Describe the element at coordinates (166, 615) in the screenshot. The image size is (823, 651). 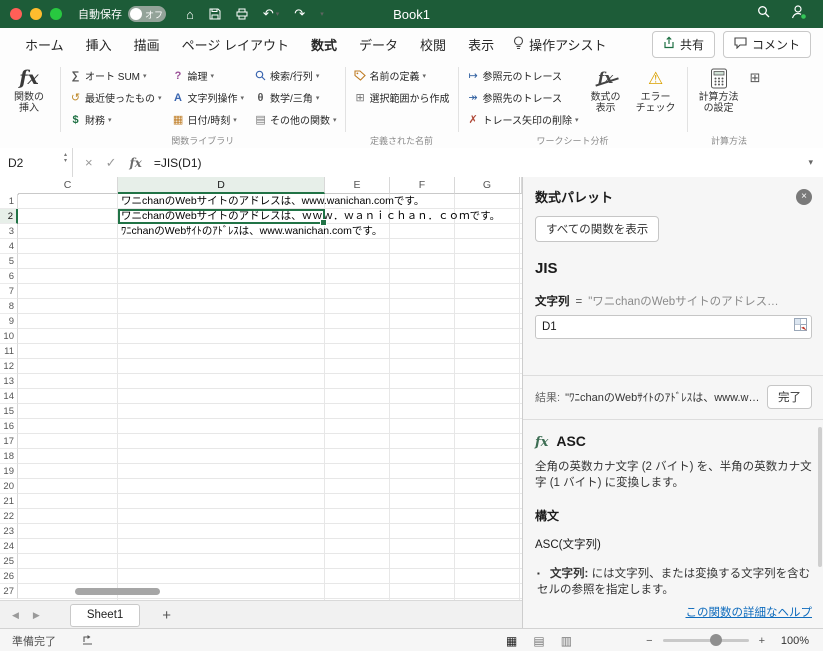
I see `add-sheet-button: +` at that location.